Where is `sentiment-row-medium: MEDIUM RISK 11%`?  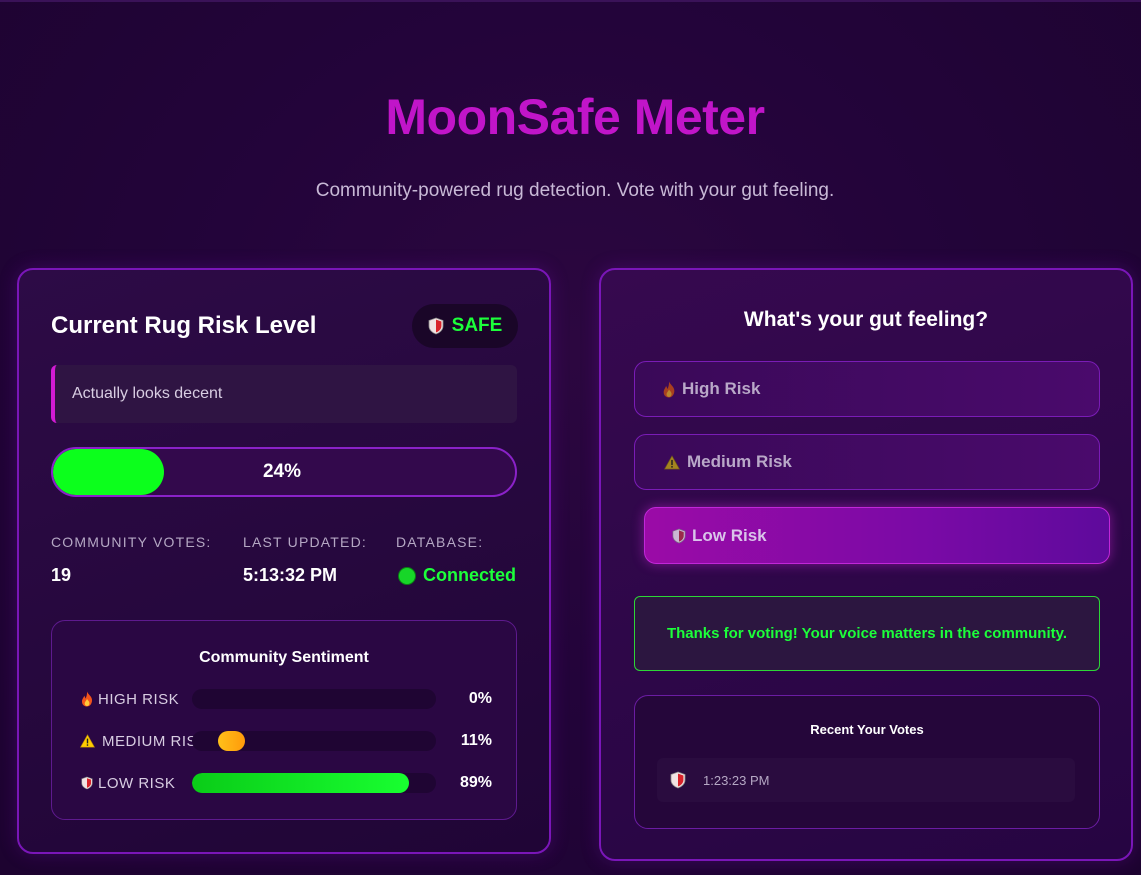
sentiment-row-medium: MEDIUM RISK 11% is located at coordinates (285, 741).